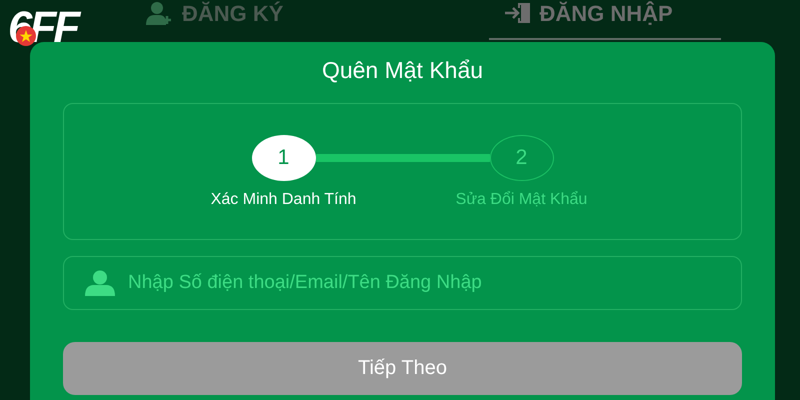 This screenshot has width=800, height=400. What do you see at coordinates (402, 283) in the screenshot?
I see `account-field: Nhập Số điện thoại/Email/Tên Đăng Nhập` at bounding box center [402, 283].